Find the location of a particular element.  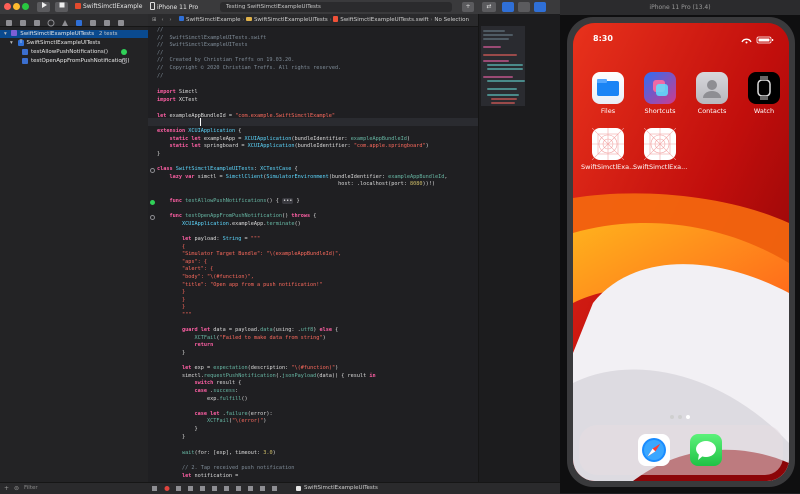

device-selector: iPhone 11 Pro is located at coordinates (174, 7).